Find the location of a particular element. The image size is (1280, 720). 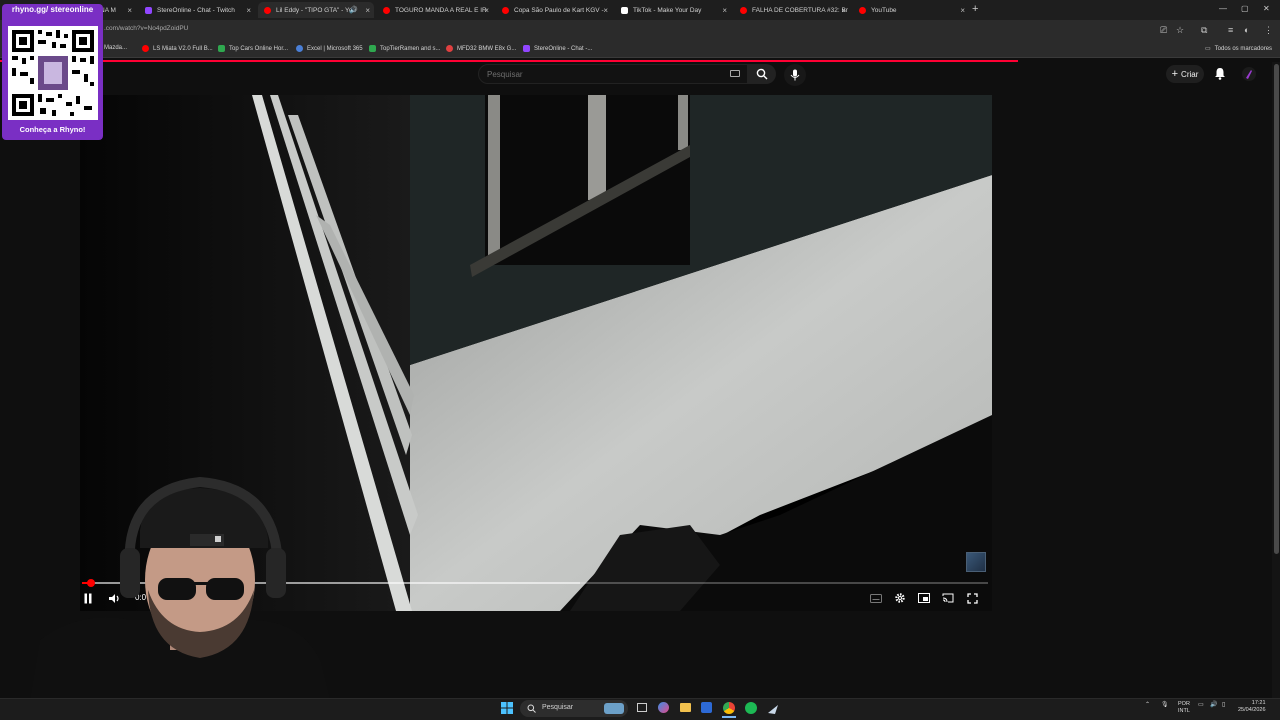

tiktok-icon is located at coordinates (624, 10).